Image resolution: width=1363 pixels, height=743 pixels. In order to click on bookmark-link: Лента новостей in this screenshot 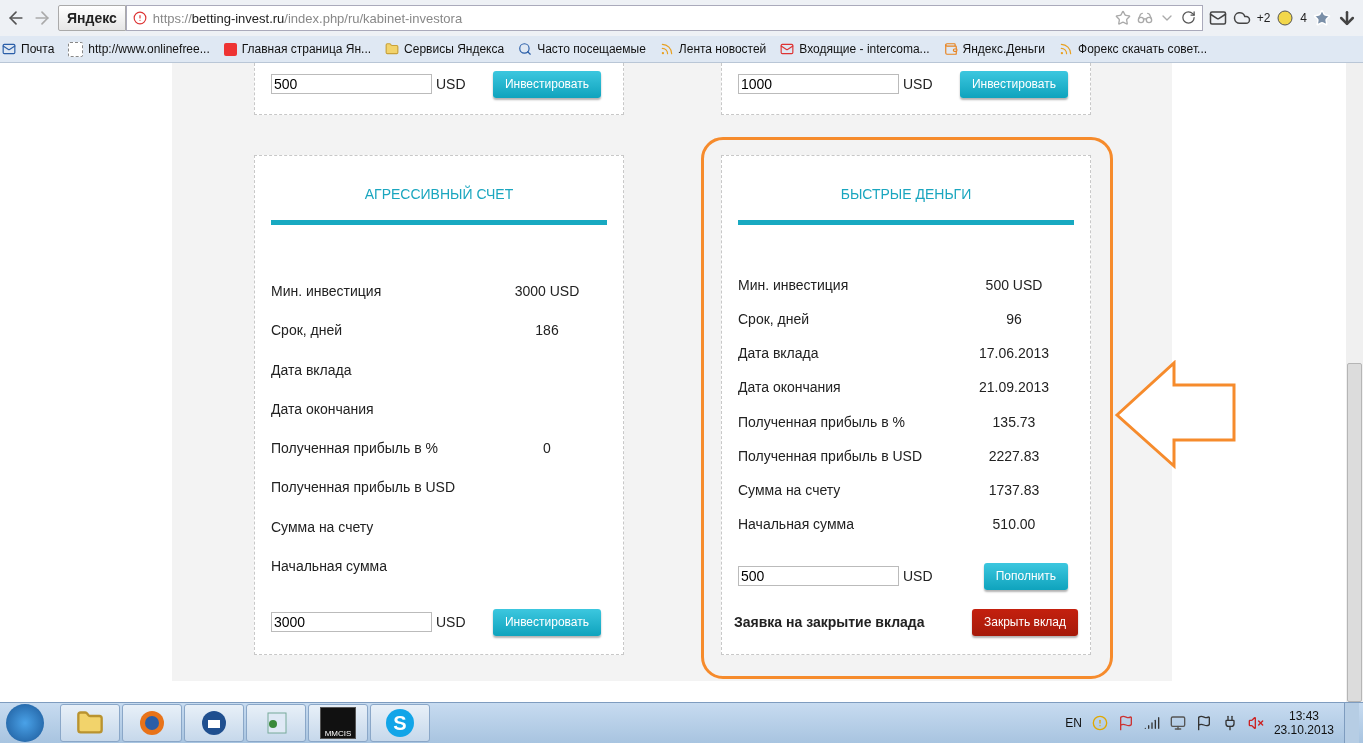, I will do `click(722, 49)`.